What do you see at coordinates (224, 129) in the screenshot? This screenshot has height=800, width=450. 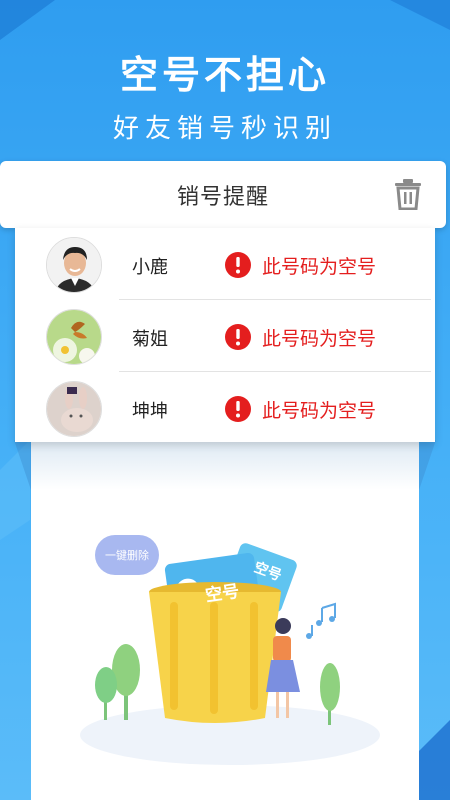 I see `hero-subline: 好友销号秒识别` at bounding box center [224, 129].